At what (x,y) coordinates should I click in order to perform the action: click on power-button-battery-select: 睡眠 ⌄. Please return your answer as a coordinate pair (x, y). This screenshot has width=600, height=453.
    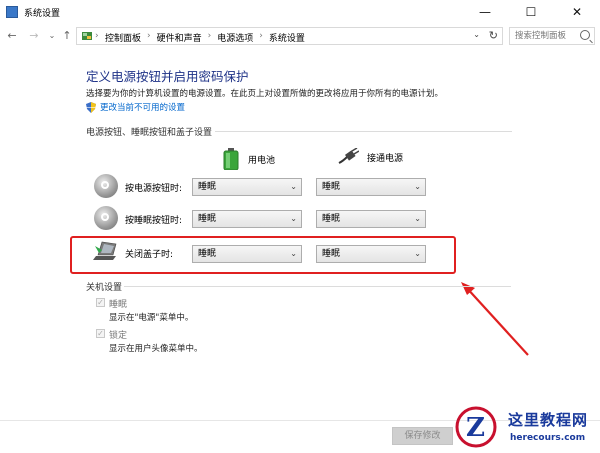
    Looking at the image, I should click on (247, 187).